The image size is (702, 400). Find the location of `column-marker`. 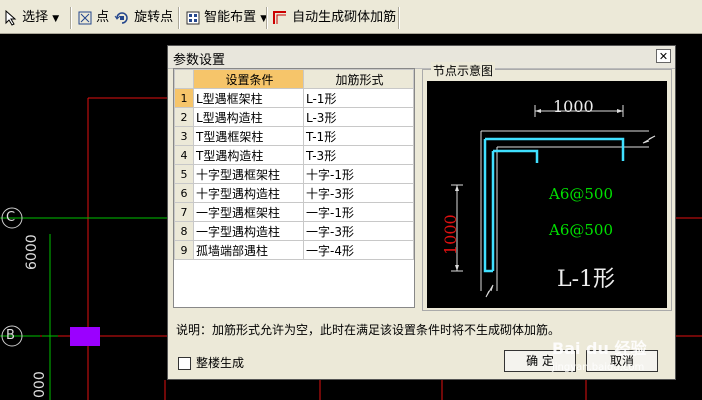

column-marker is located at coordinates (85, 336).